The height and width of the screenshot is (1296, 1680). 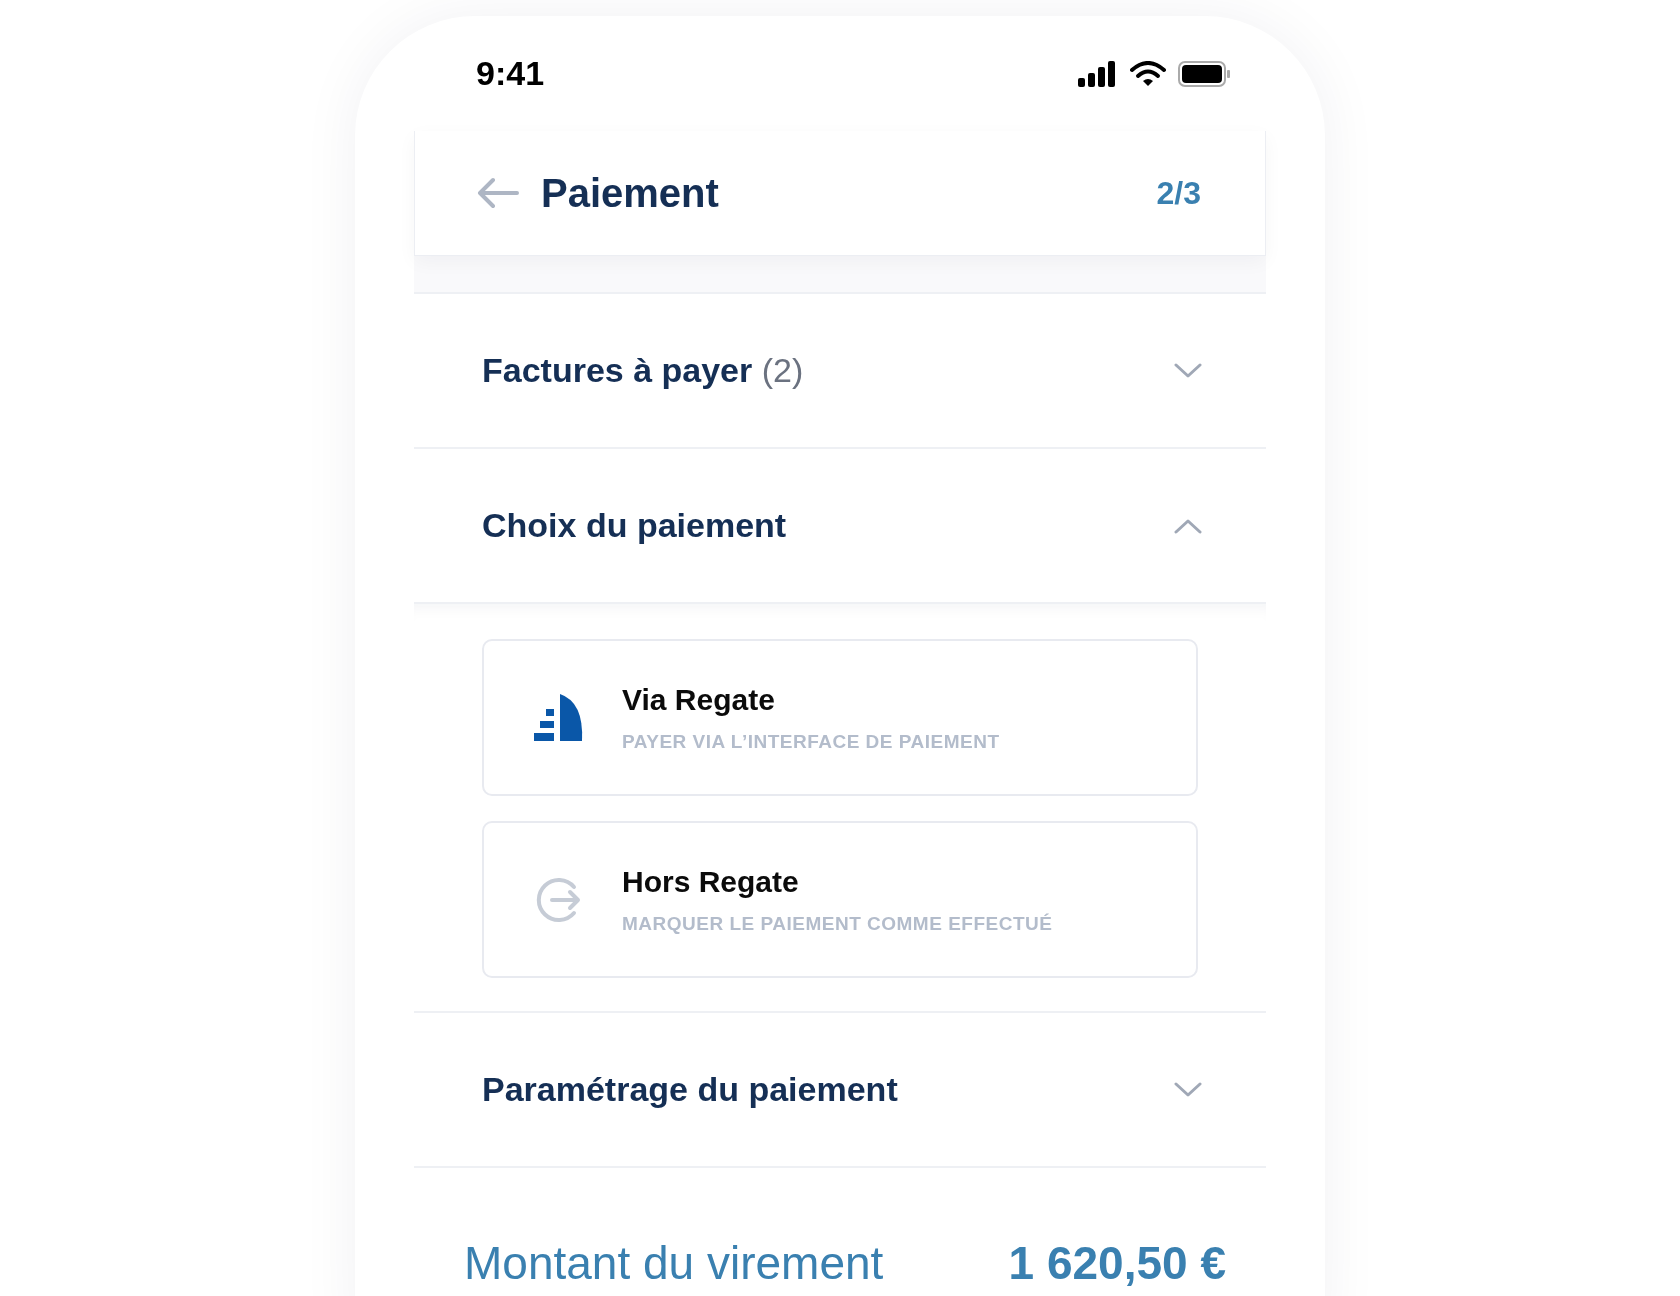 What do you see at coordinates (711, 881) in the screenshot?
I see `option-title: Hors Regate` at bounding box center [711, 881].